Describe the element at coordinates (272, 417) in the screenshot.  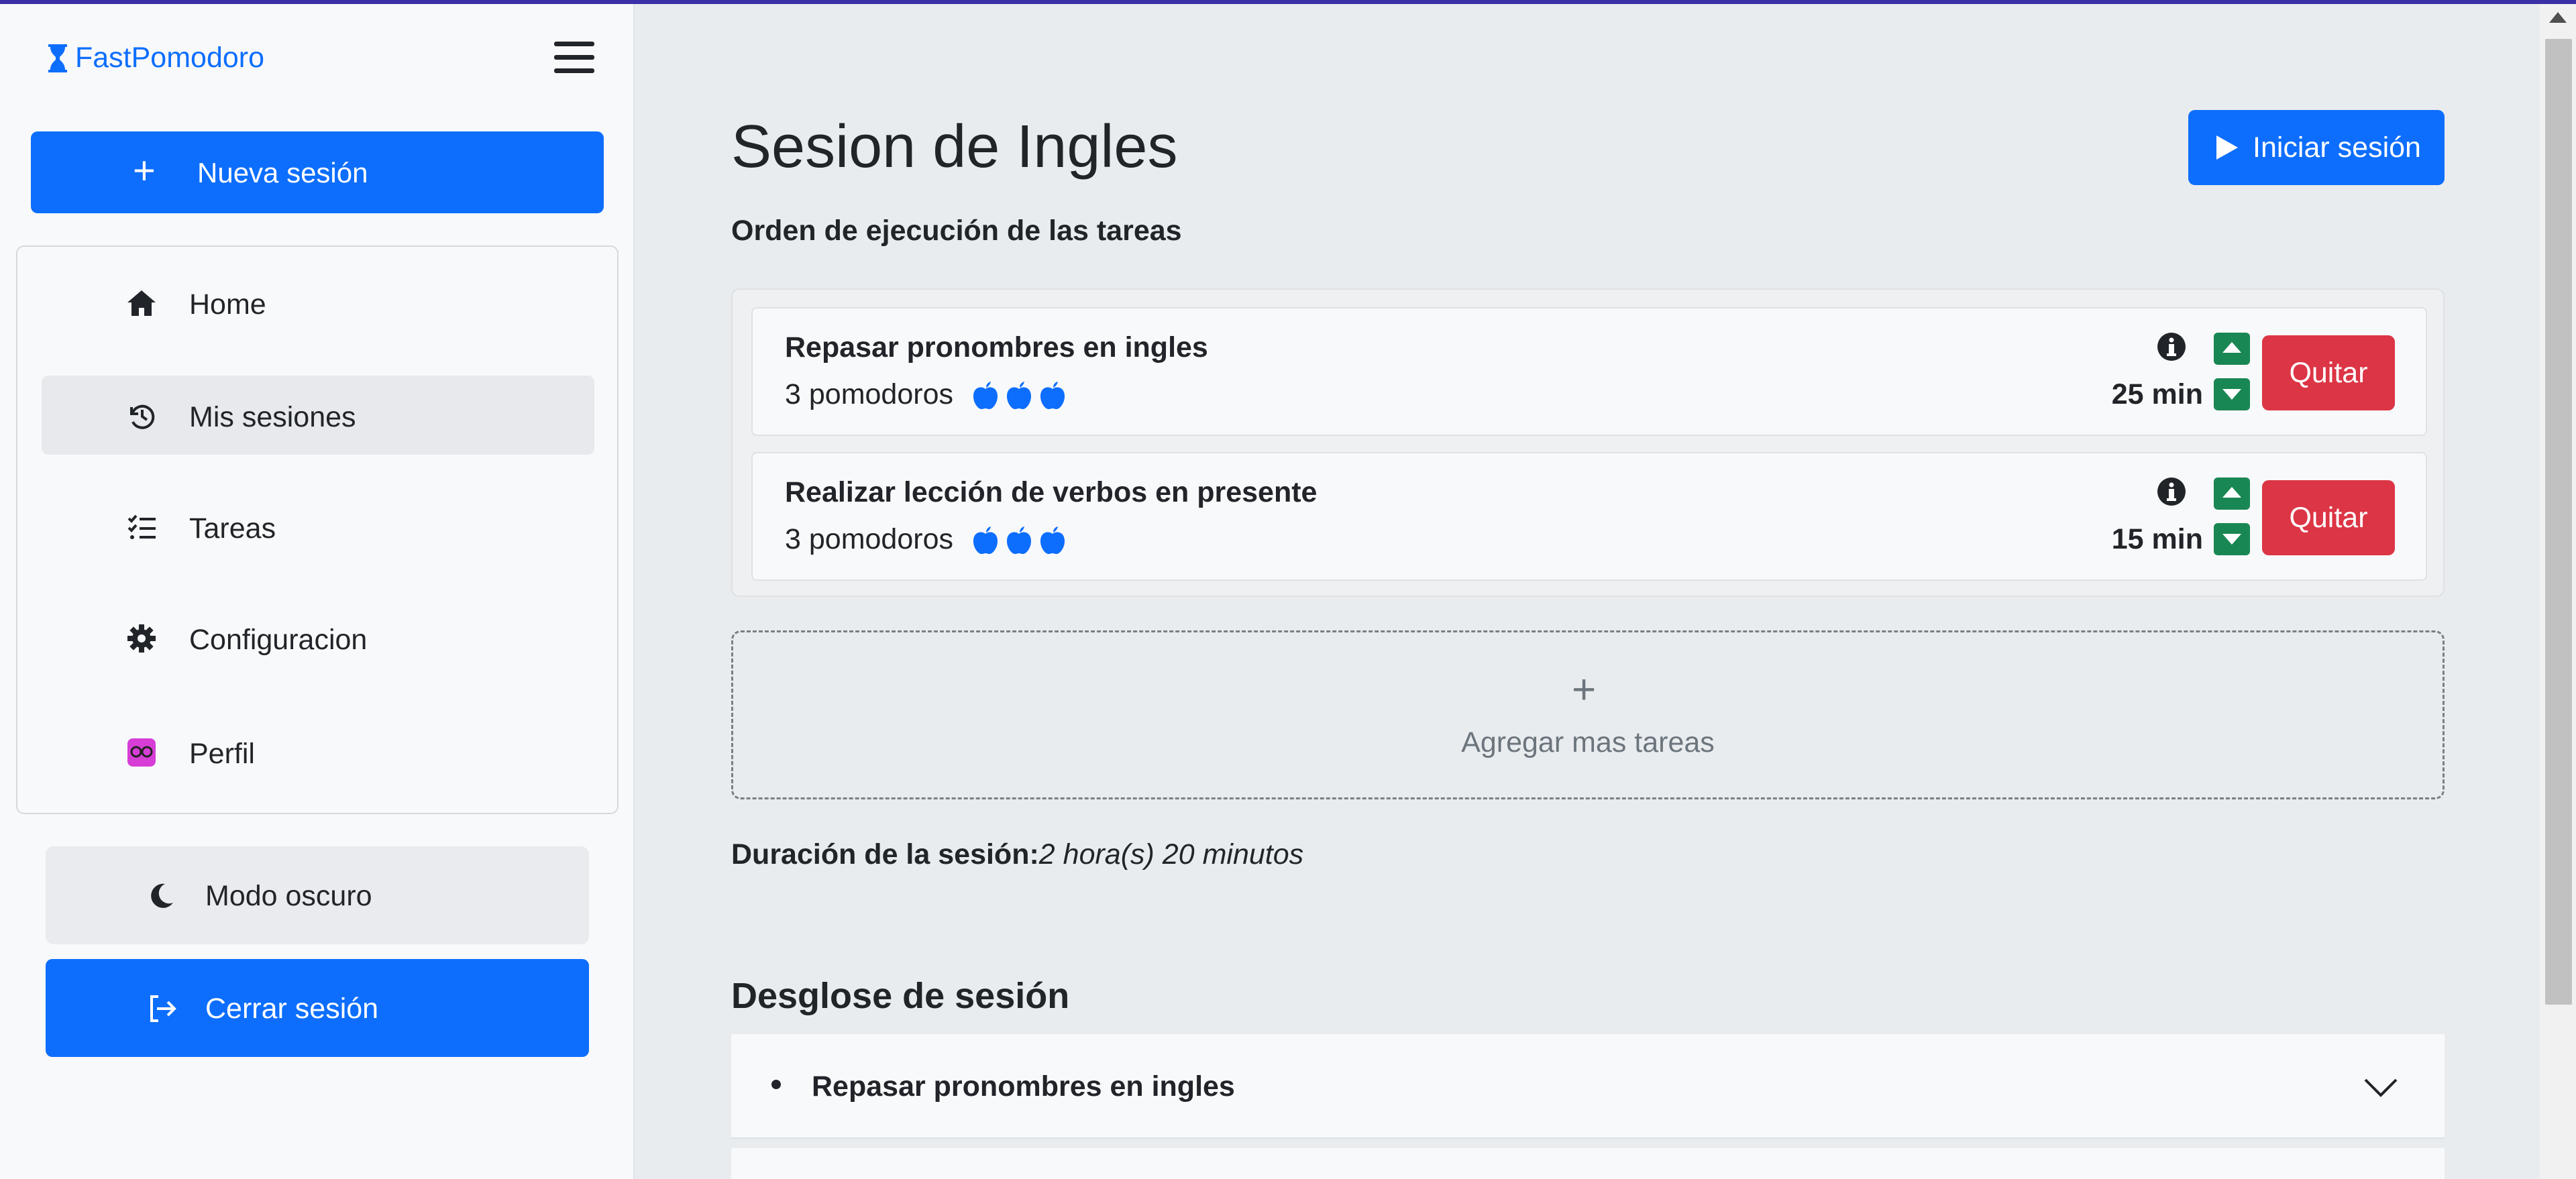
I see `sidebar-item-label: Mis sesiones` at that location.